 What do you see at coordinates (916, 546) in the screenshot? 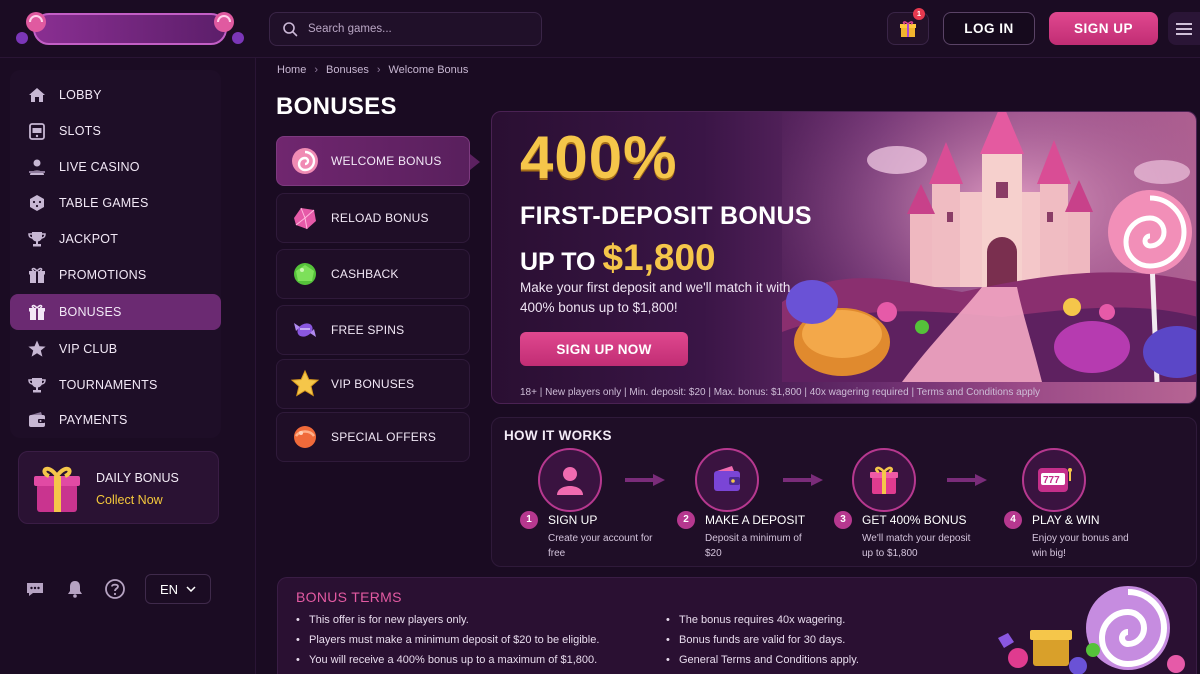
I see `step-description: We'll match your deposit up to $1,800` at bounding box center [916, 546].